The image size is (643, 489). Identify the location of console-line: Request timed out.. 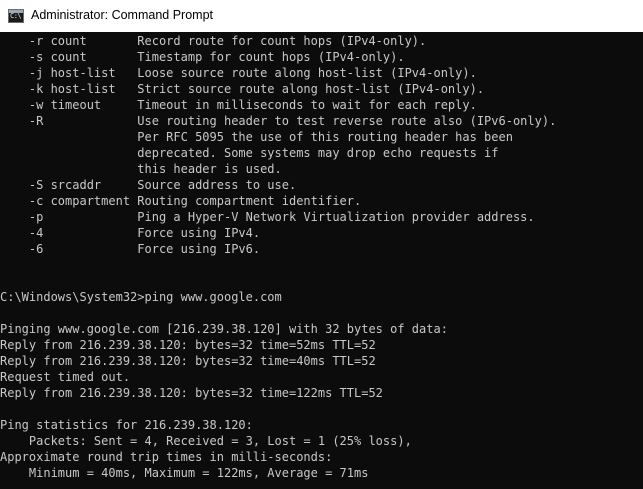
(65, 377).